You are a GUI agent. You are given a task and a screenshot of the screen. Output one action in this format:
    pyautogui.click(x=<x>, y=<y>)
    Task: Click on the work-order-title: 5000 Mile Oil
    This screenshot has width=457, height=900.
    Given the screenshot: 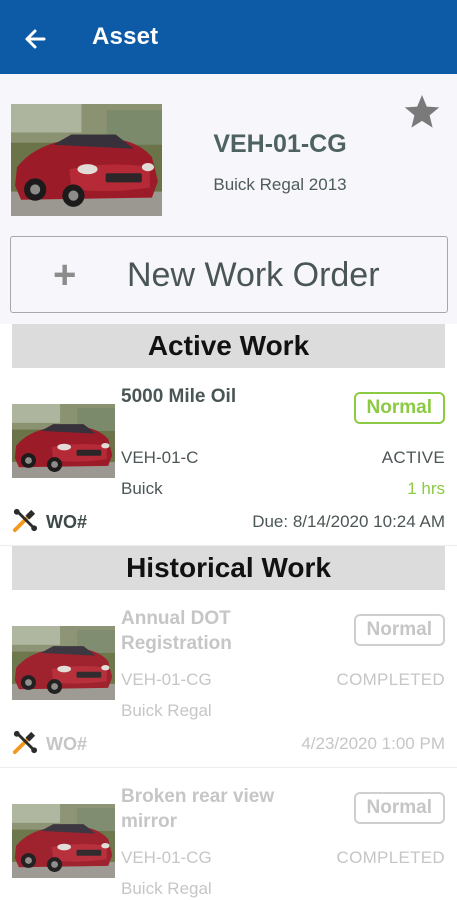 What is the action you would take?
    pyautogui.click(x=179, y=396)
    